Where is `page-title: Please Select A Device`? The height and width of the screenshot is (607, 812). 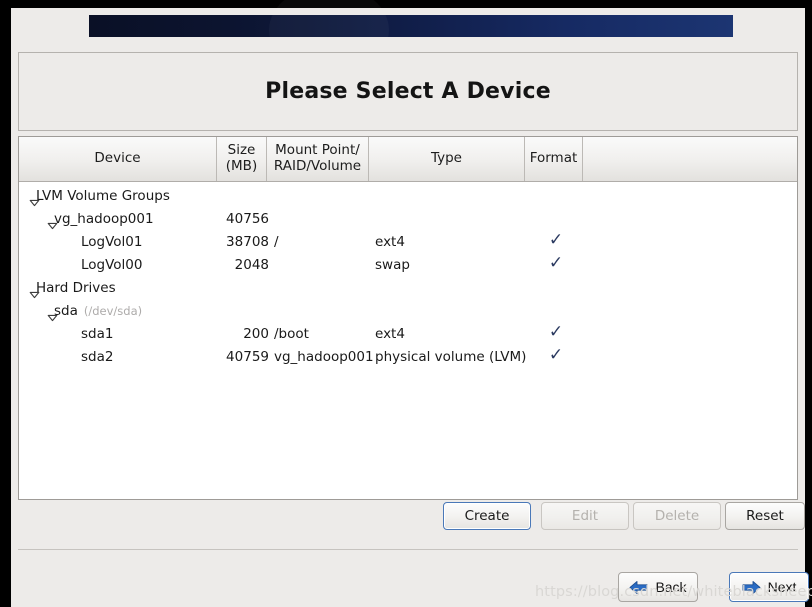
page-title: Please Select A Device is located at coordinates (408, 91).